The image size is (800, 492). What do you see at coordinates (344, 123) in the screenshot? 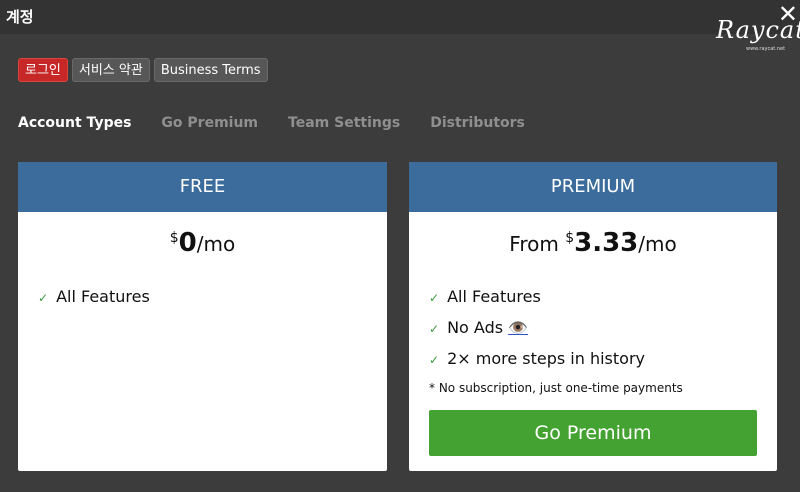
I see `tab-team-settings: Team Settings` at bounding box center [344, 123].